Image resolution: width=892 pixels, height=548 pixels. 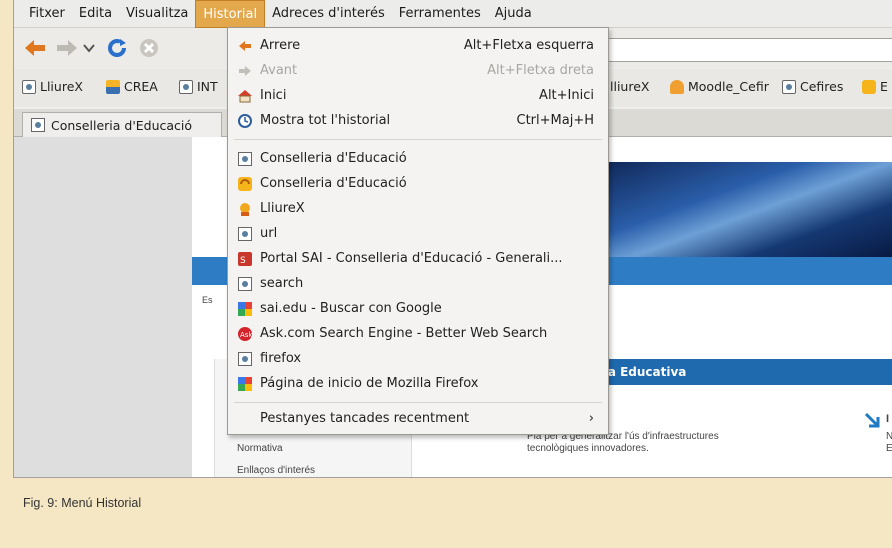 What do you see at coordinates (95, 14) in the screenshot?
I see `menu-edita: Edita` at bounding box center [95, 14].